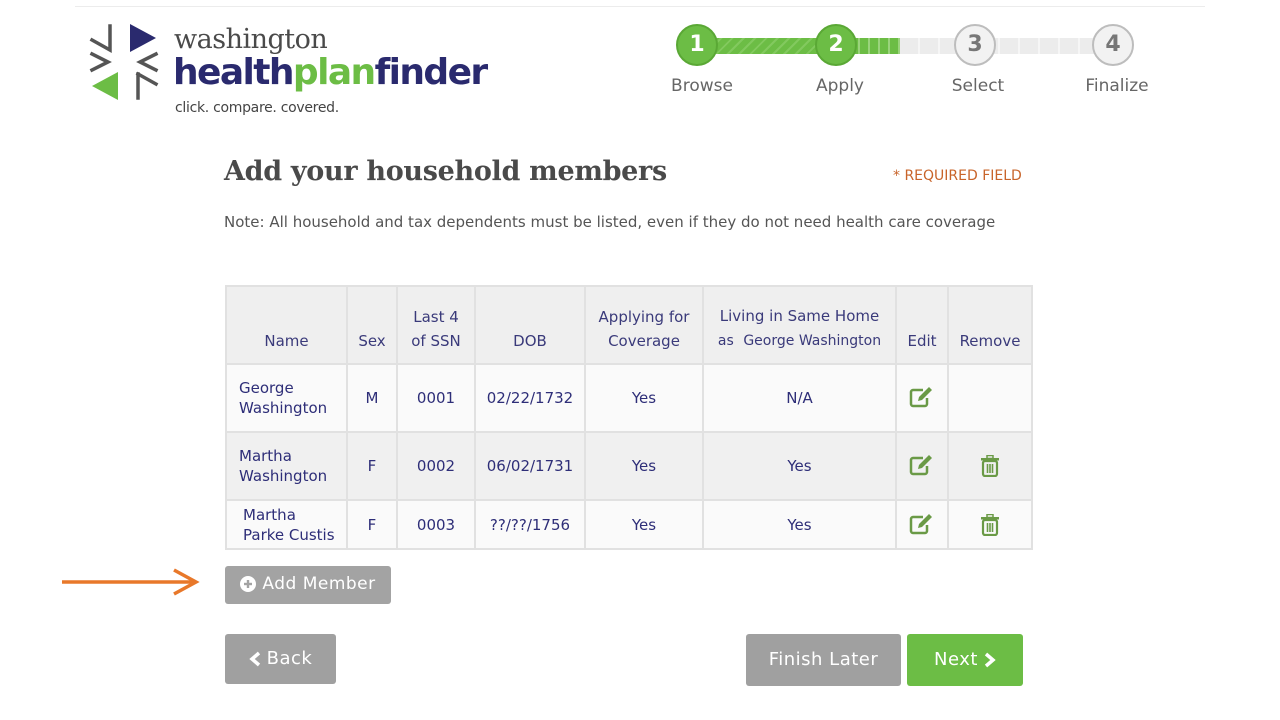 This screenshot has width=1280, height=720. What do you see at coordinates (530, 524) in the screenshot?
I see `member-dob: ??/??/1756` at bounding box center [530, 524].